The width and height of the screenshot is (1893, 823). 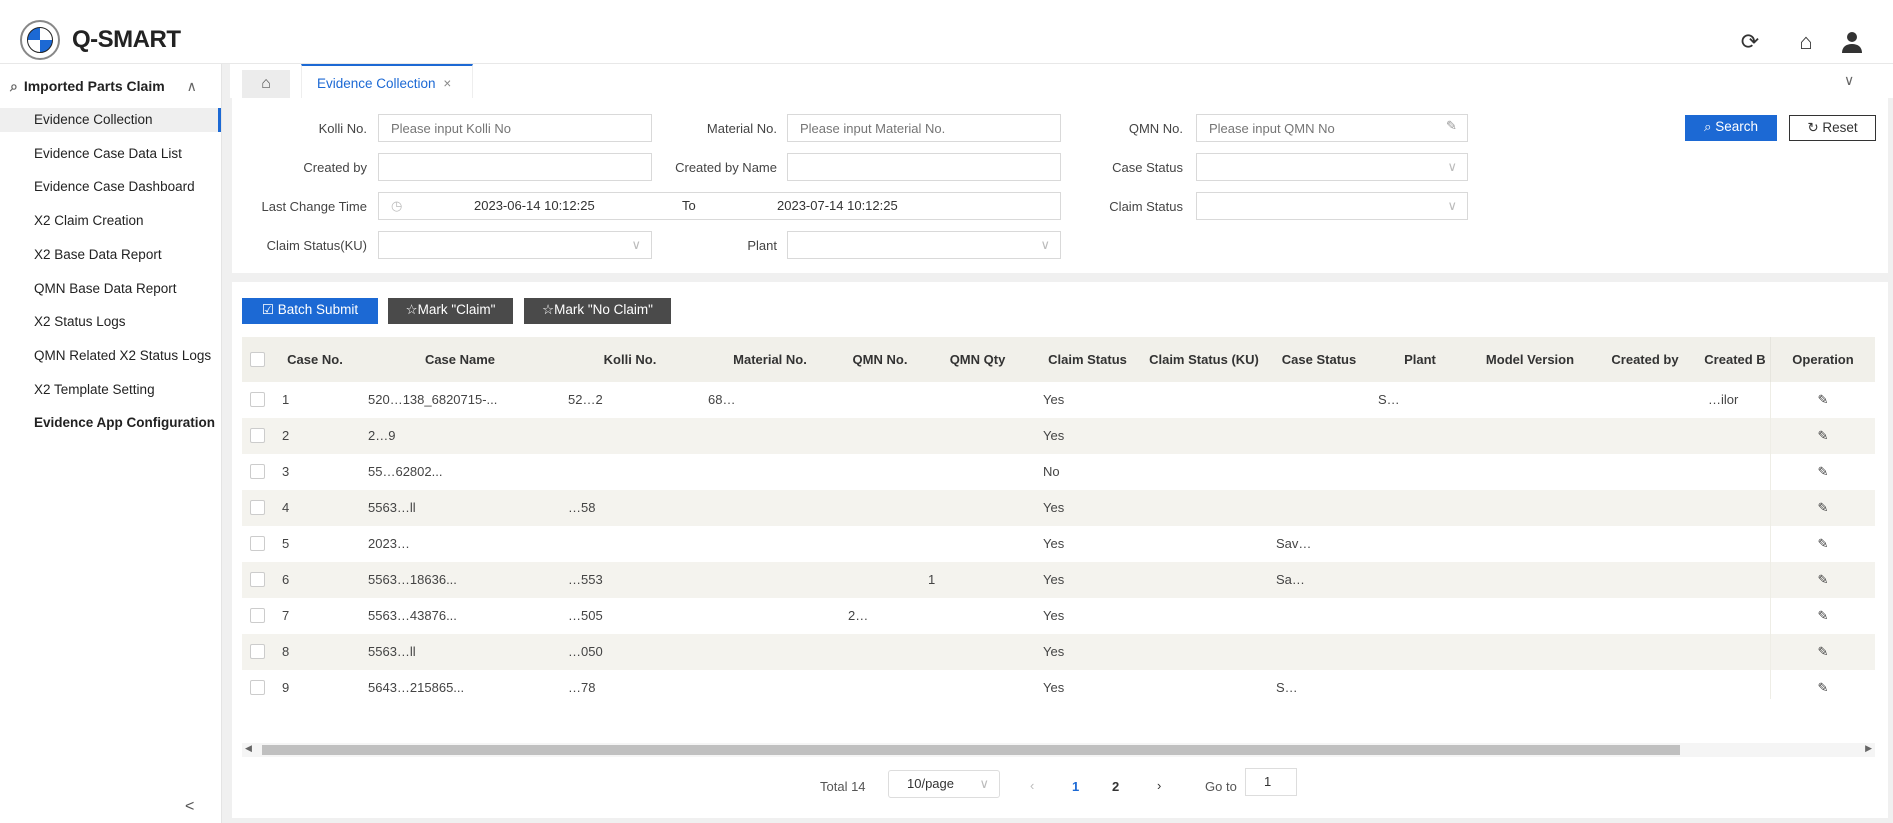 What do you see at coordinates (110, 120) in the screenshot?
I see `sidebar-item-evidence-collection: Evidence Collection` at bounding box center [110, 120].